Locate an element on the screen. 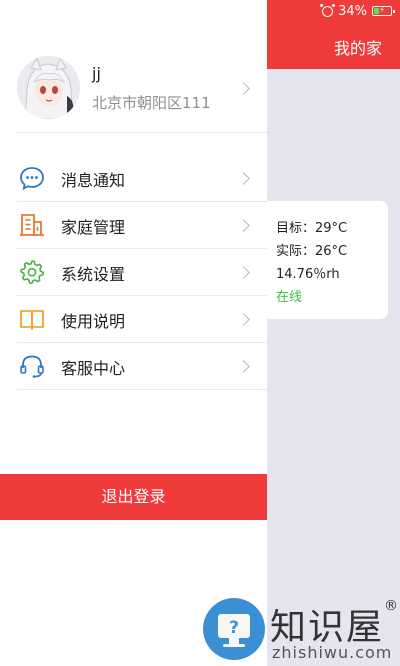 The image size is (400, 666). menu-item-notifications: 消息通知 is located at coordinates (133, 178).